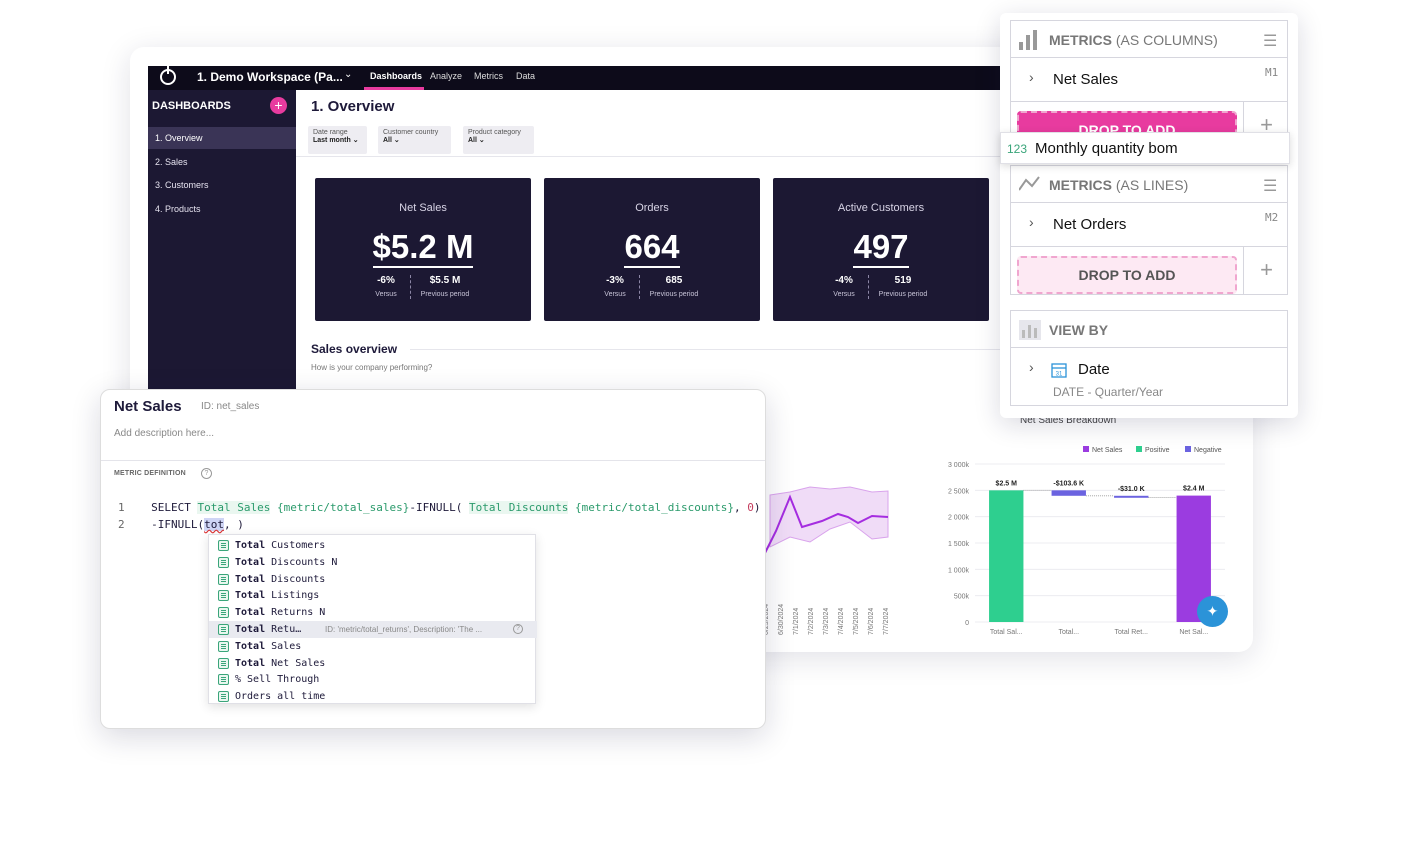 The height and width of the screenshot is (868, 1404). I want to click on metric-icon, so click(223, 663).